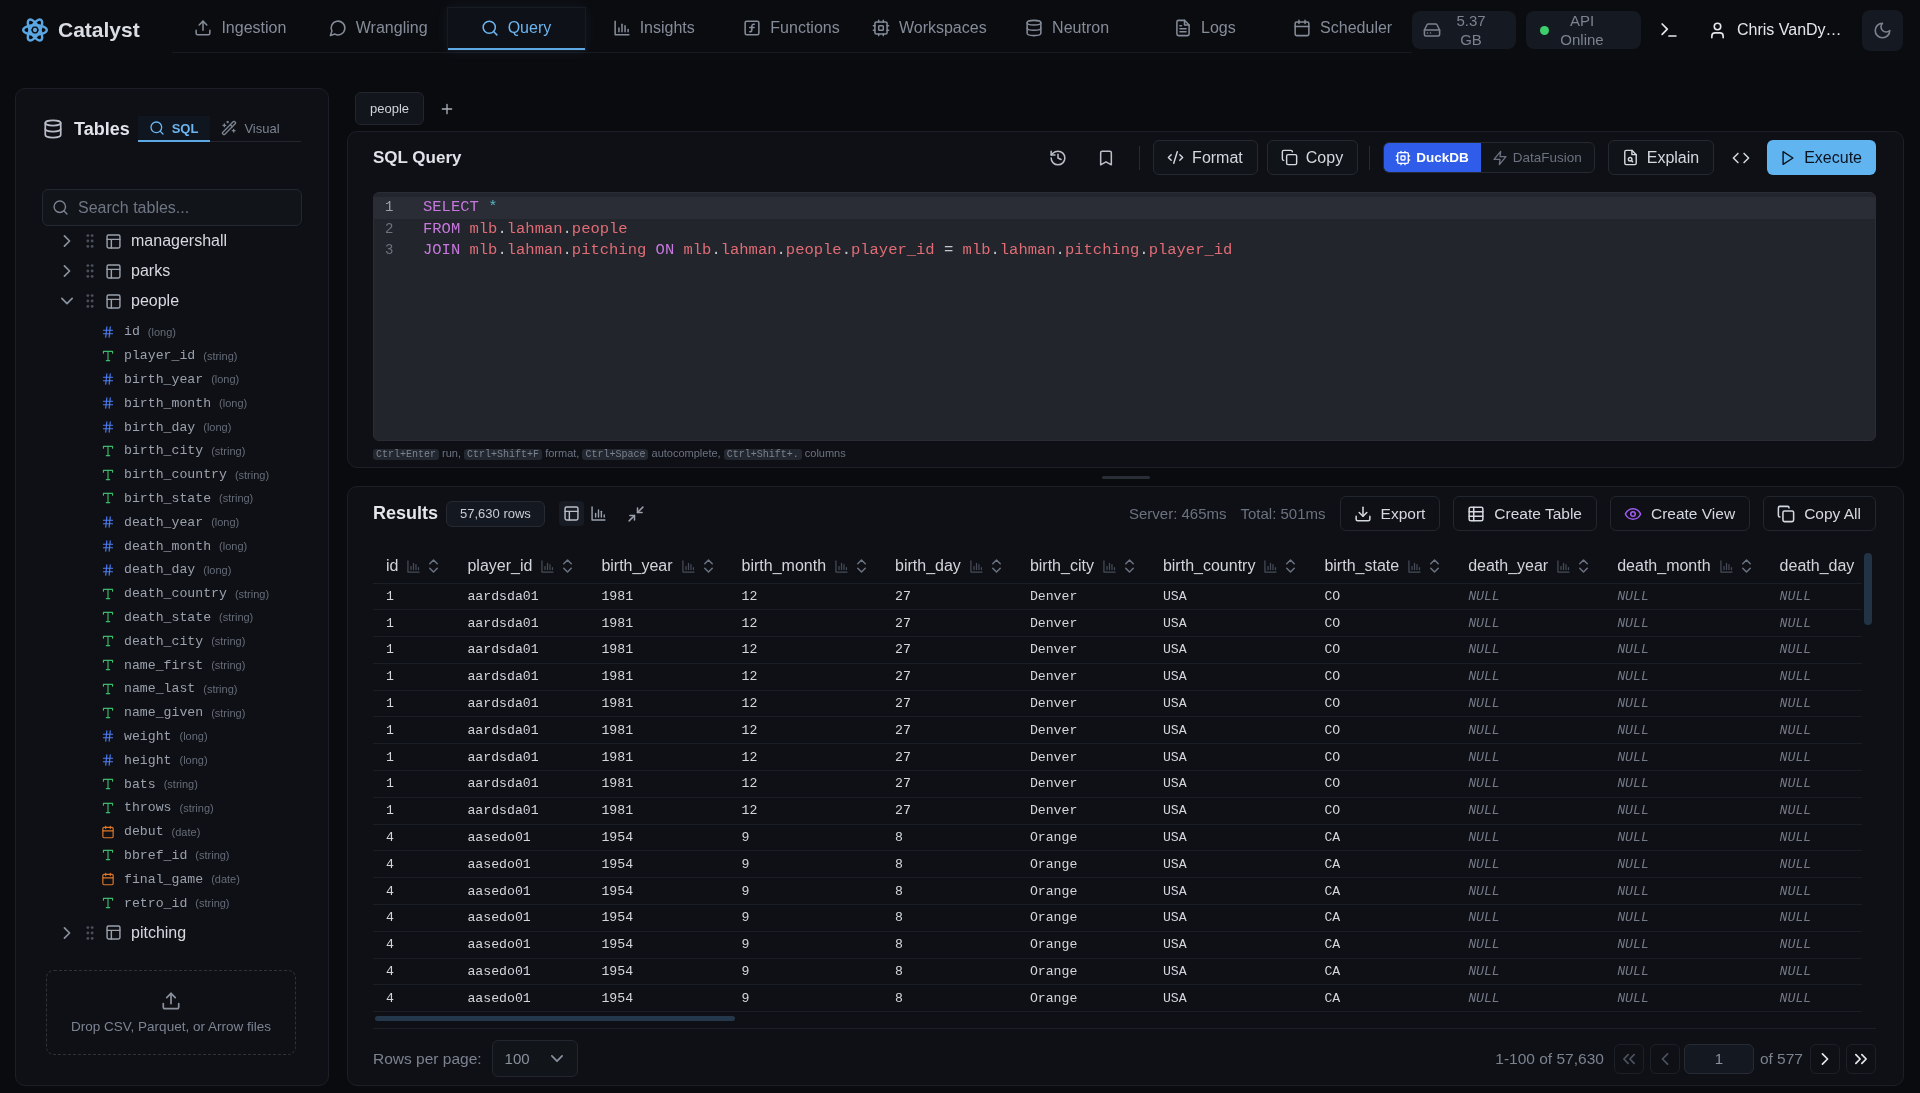 This screenshot has width=1920, height=1093. What do you see at coordinates (174, 129) in the screenshot?
I see `mode-tab: SQL` at bounding box center [174, 129].